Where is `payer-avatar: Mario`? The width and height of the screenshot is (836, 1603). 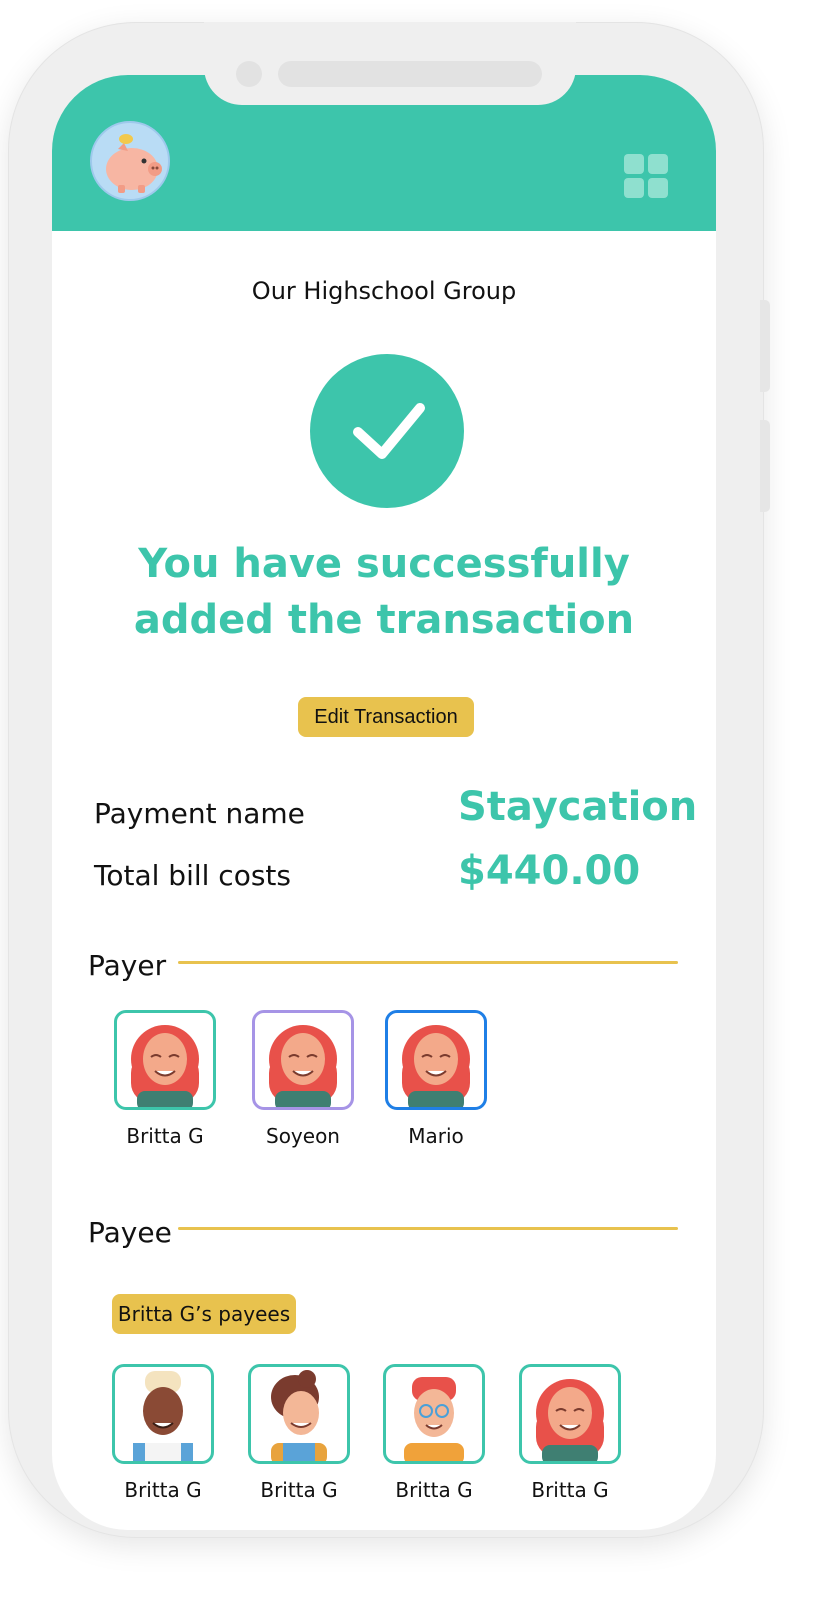 payer-avatar: Mario is located at coordinates (436, 1079).